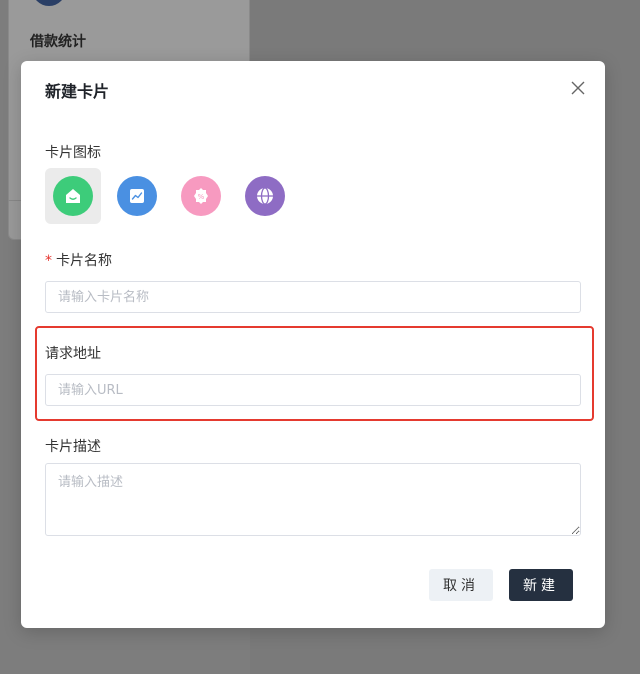 Image resolution: width=640 pixels, height=674 pixels. Describe the element at coordinates (313, 390) in the screenshot. I see `request-url-input` at that location.